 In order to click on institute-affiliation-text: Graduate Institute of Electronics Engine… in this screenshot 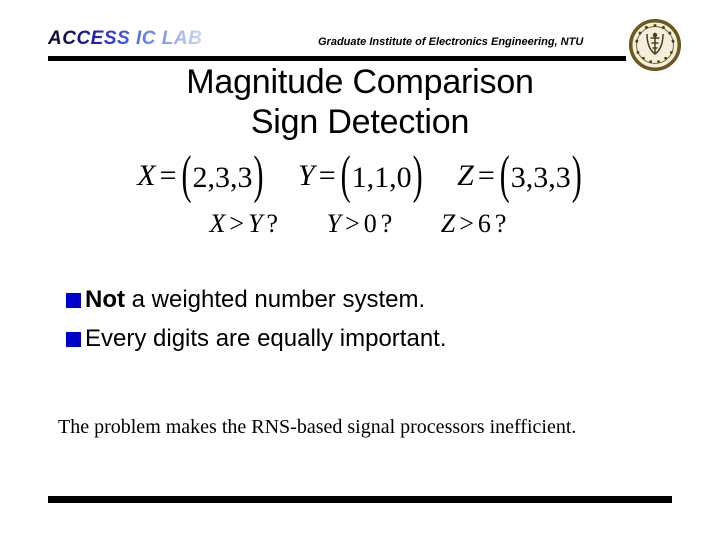, I will do `click(451, 42)`.